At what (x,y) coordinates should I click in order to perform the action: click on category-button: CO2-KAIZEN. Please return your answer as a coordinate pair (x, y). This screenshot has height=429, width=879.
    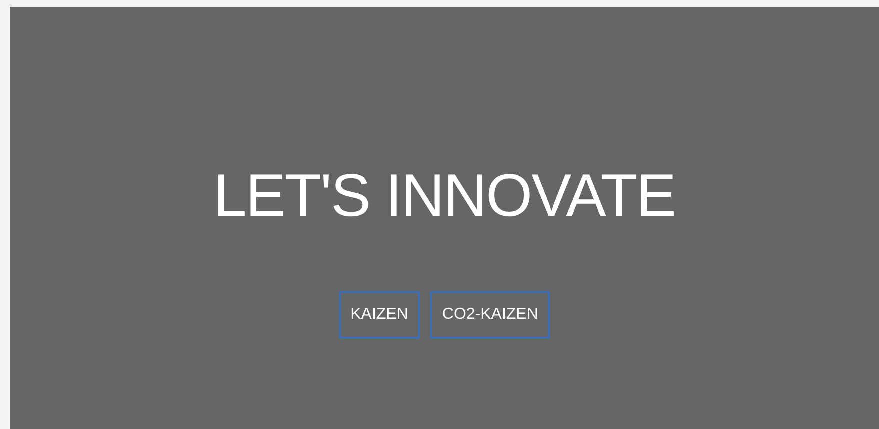
    Looking at the image, I should click on (490, 315).